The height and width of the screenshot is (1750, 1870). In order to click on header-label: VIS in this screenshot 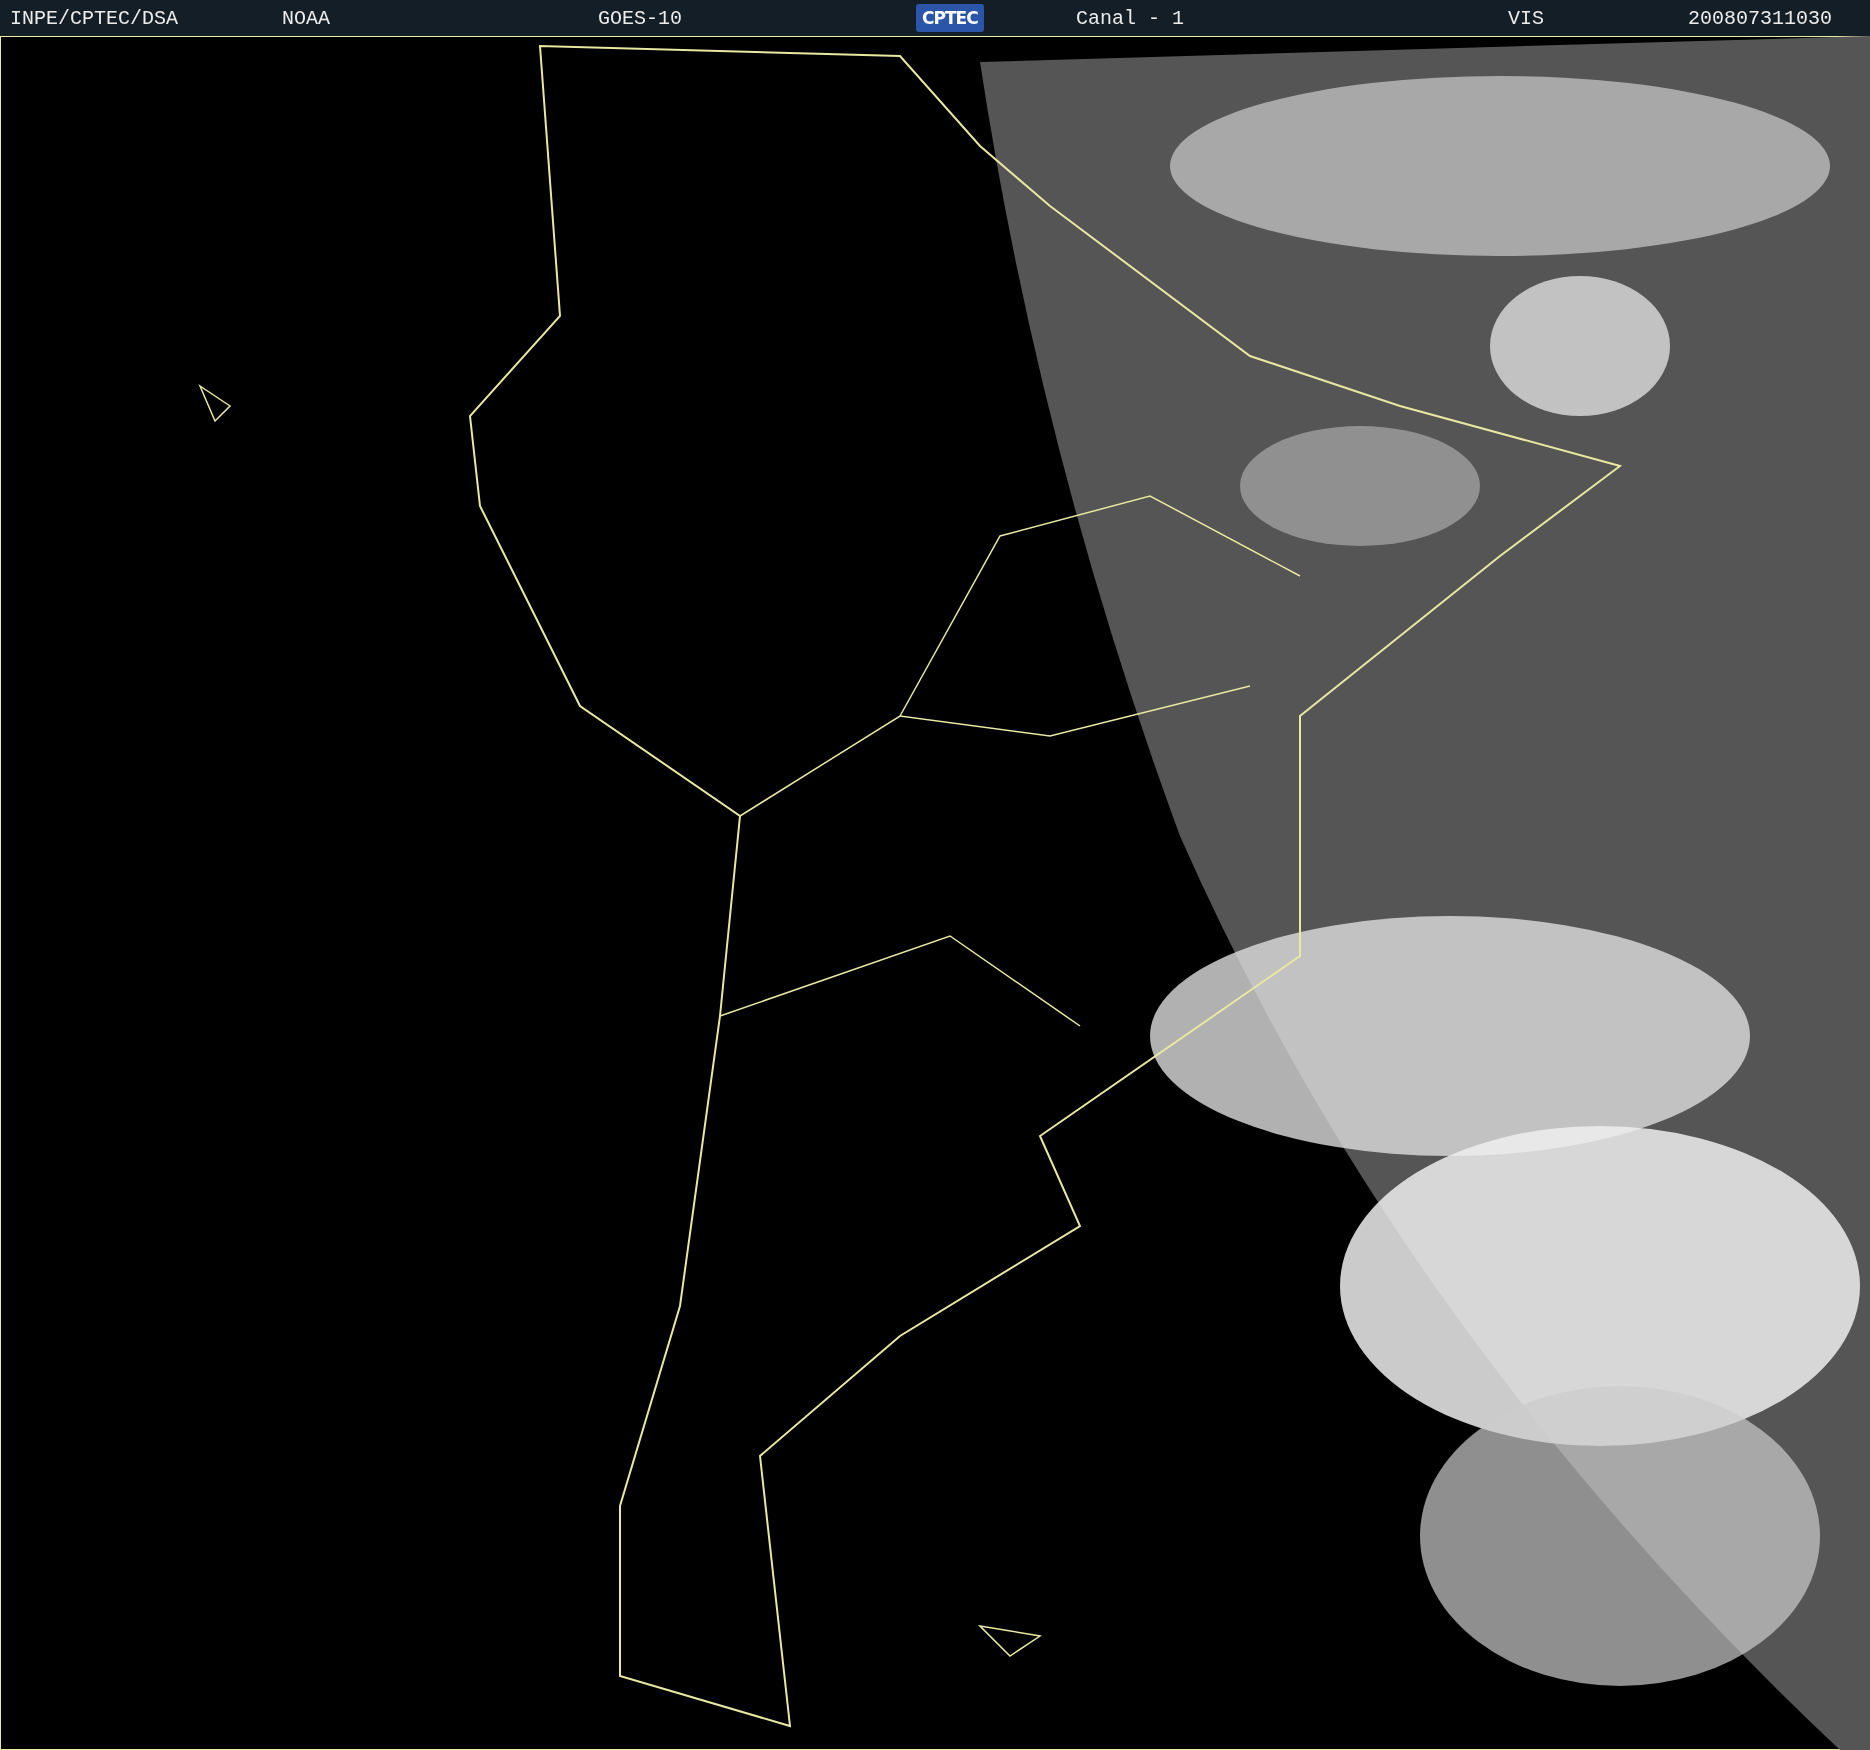, I will do `click(1526, 18)`.